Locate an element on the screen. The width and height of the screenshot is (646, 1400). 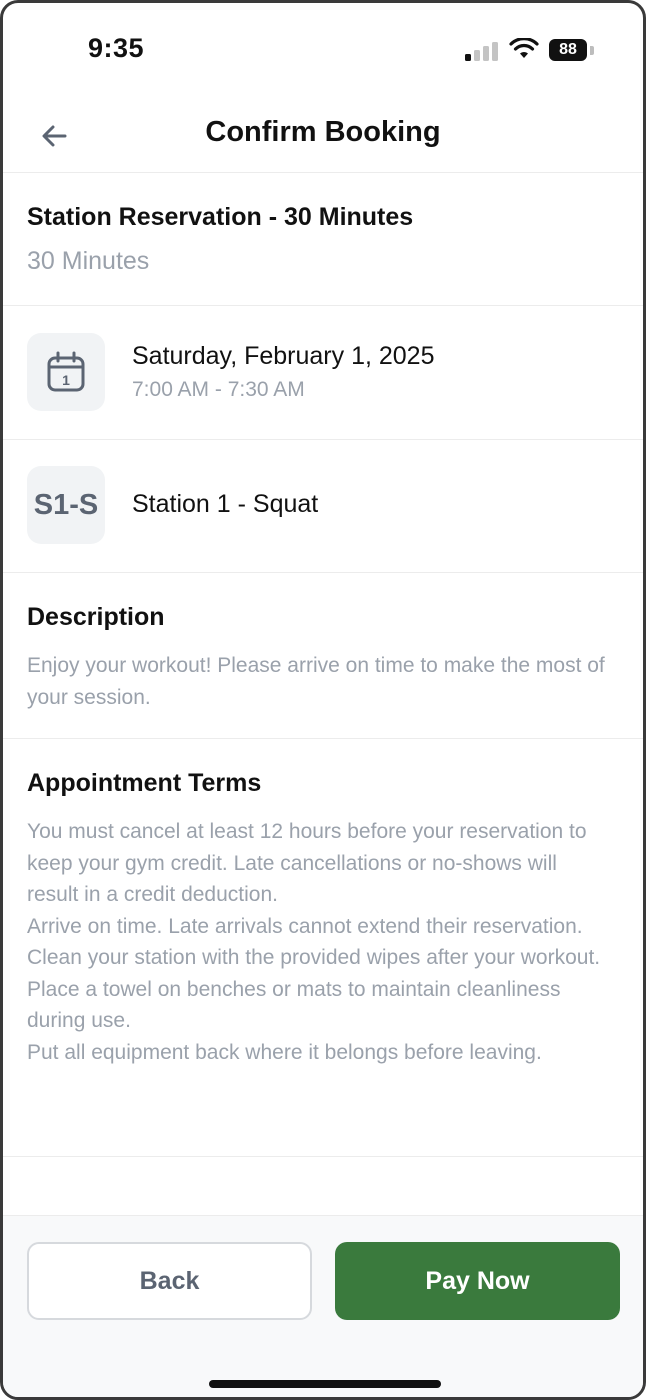
battery-nub is located at coordinates (592, 50).